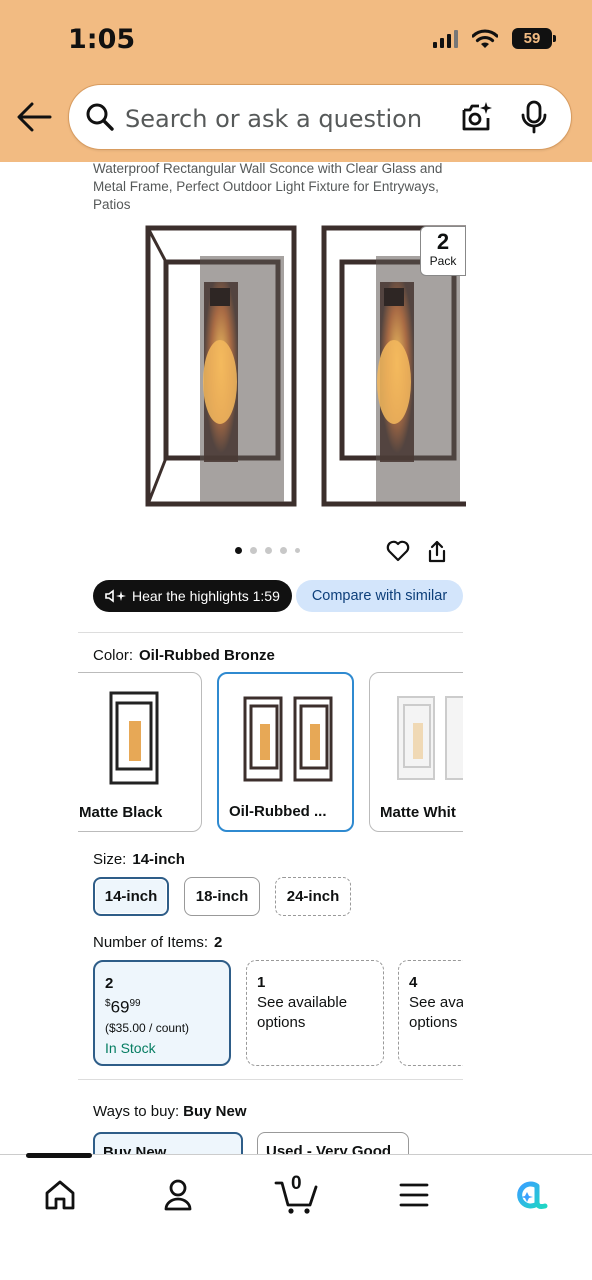 Image resolution: width=592 pixels, height=1280 pixels. I want to click on hear-highlights-button: Hear the highlights 1:59, so click(192, 596).